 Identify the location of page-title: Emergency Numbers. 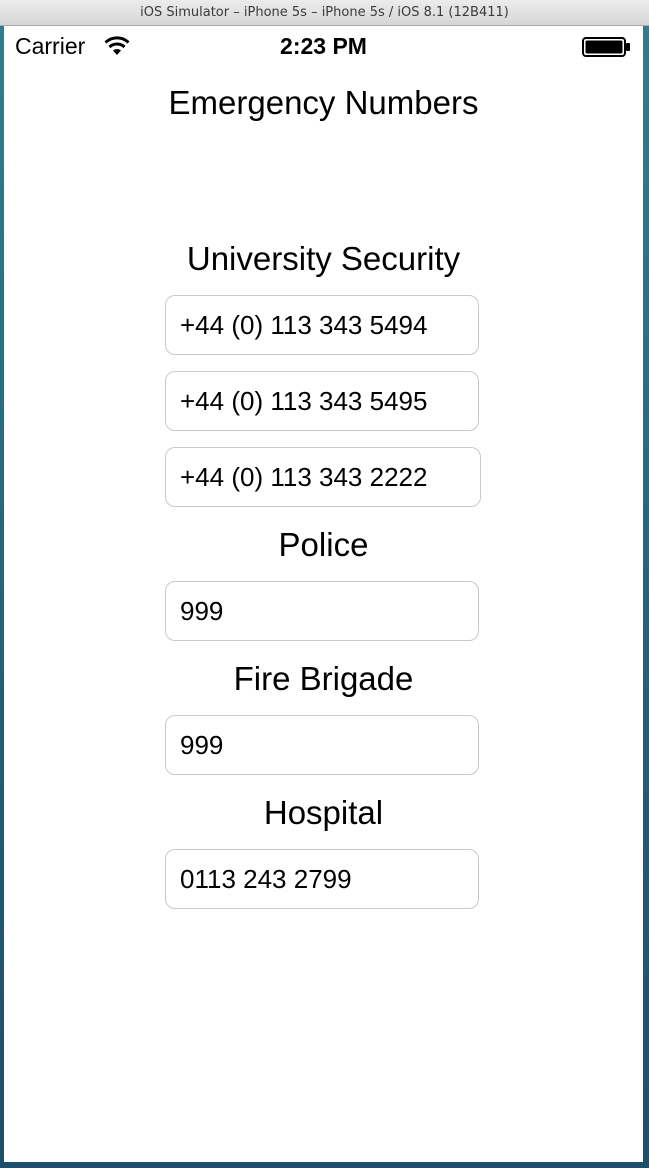
(323, 102).